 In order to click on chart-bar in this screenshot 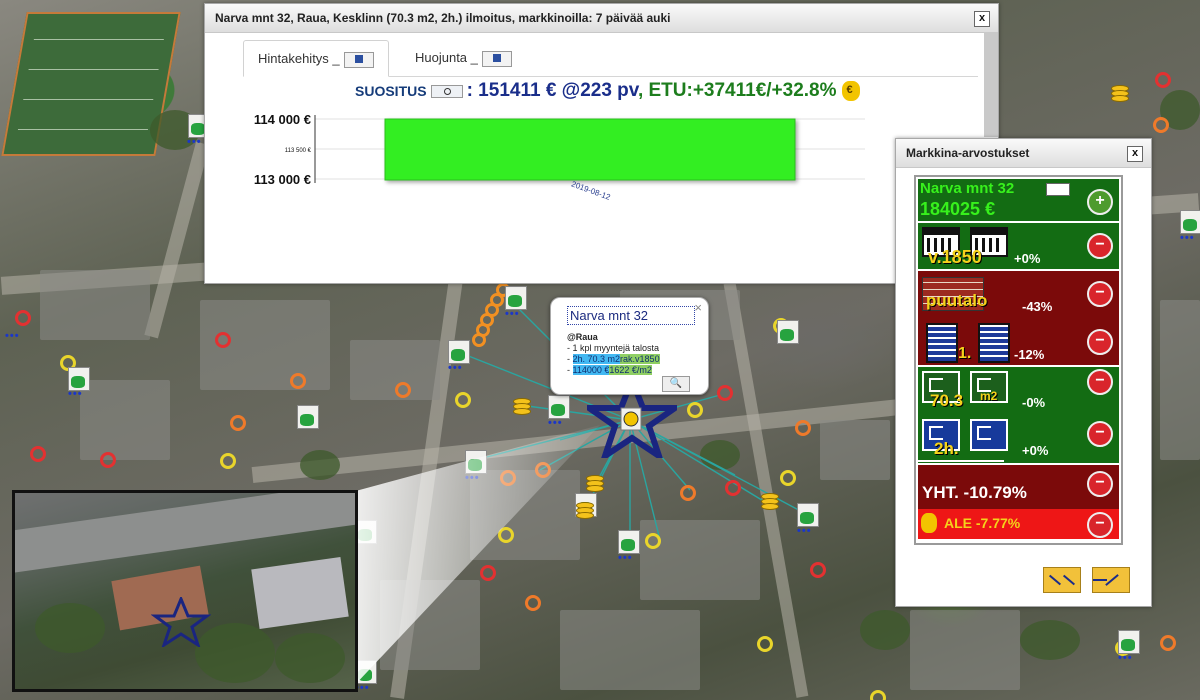, I will do `click(590, 149)`.